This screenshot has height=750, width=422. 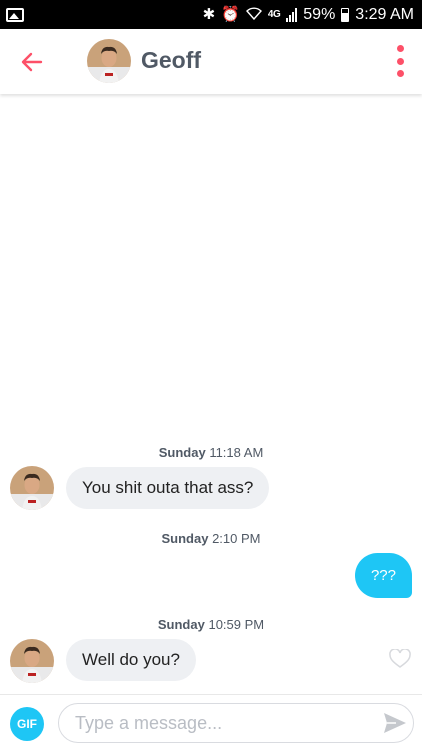 I want to click on alarm-icon: ⏰, so click(x=230, y=14).